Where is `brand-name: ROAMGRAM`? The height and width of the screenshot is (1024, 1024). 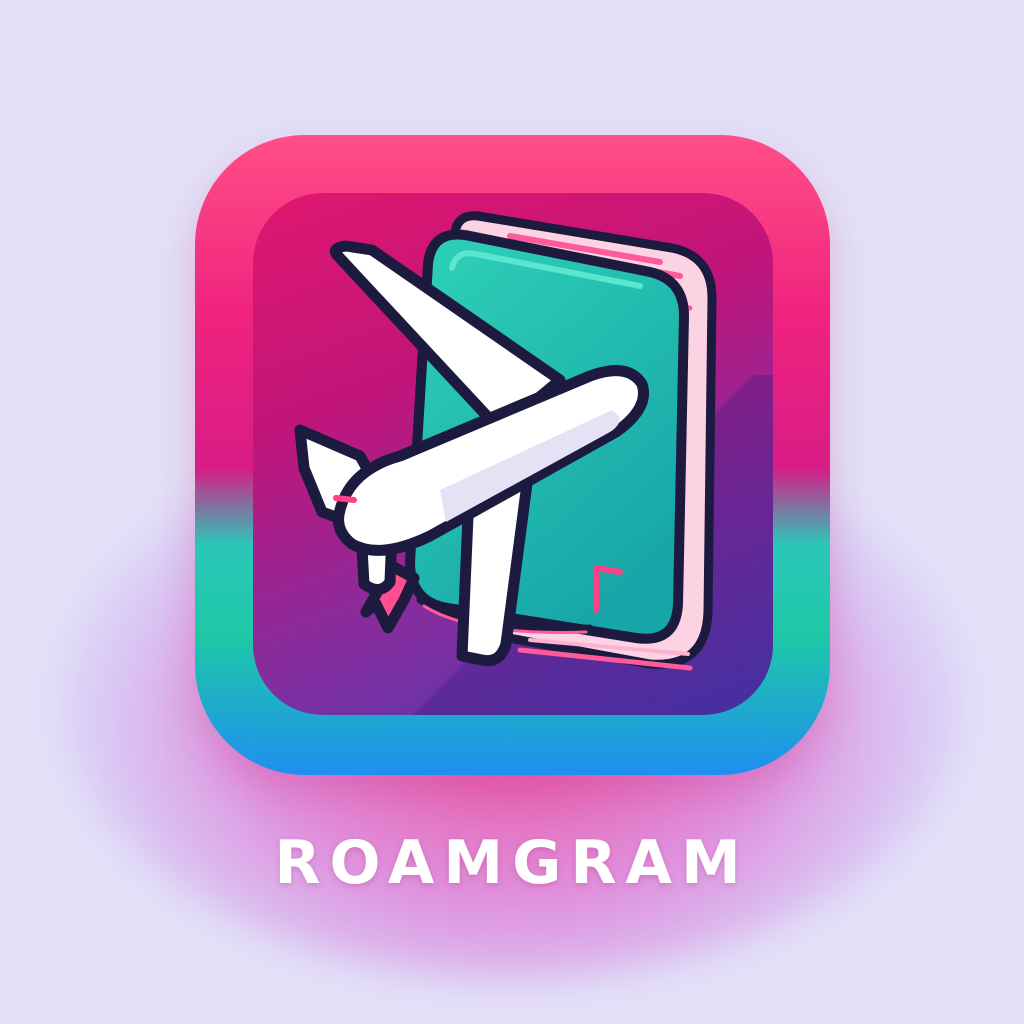 brand-name: ROAMGRAM is located at coordinates (512, 863).